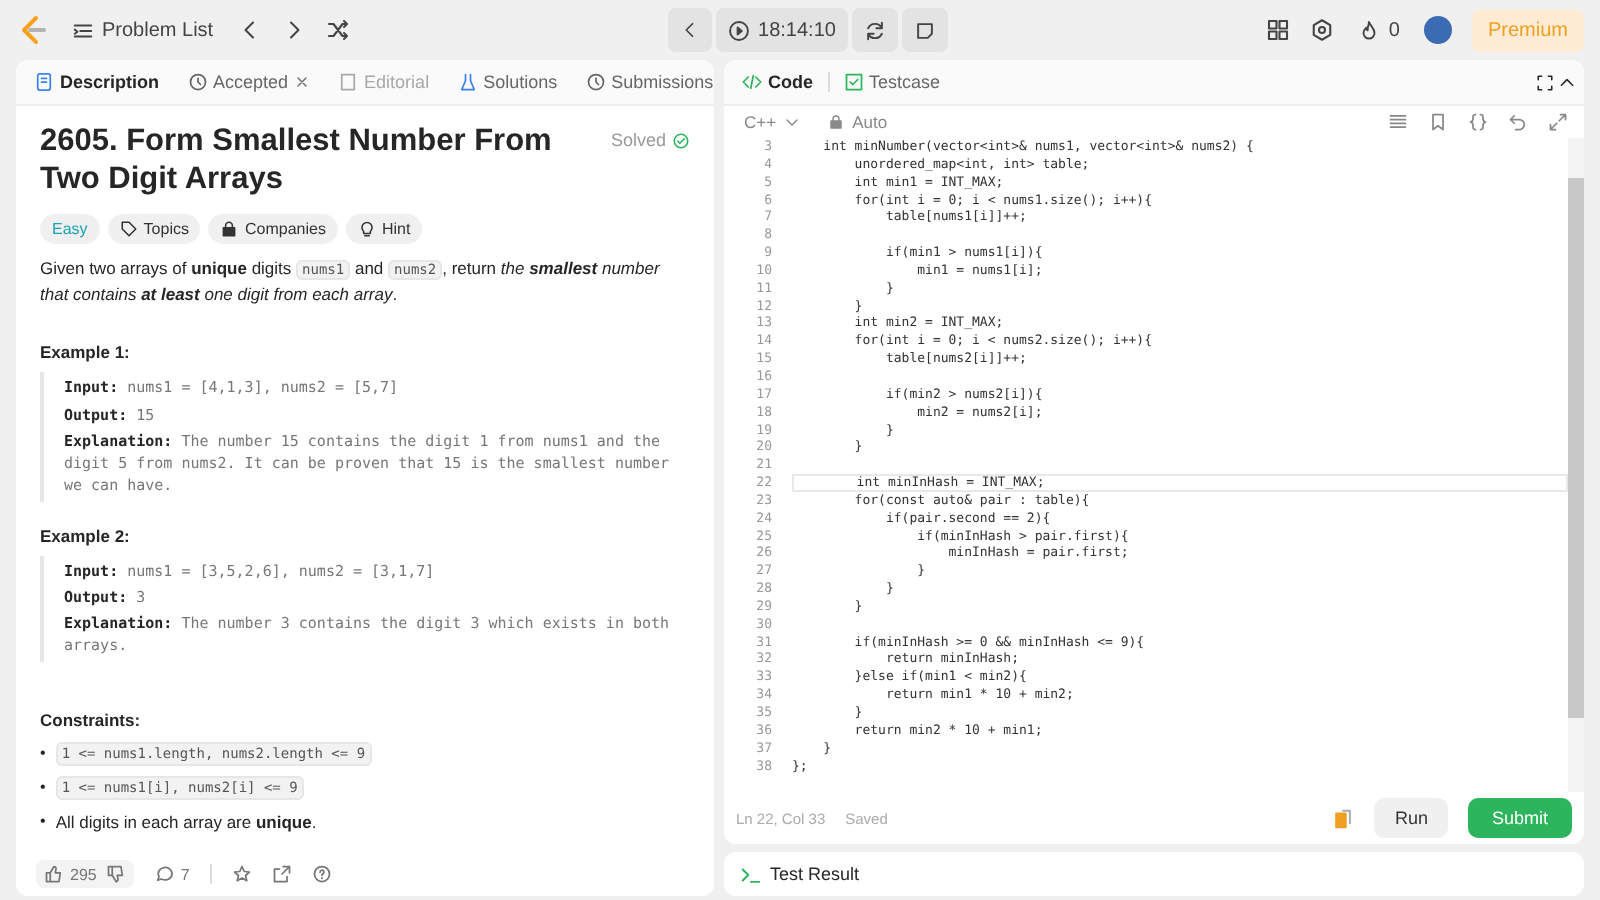  What do you see at coordinates (1322, 30) in the screenshot?
I see `settings-icon` at bounding box center [1322, 30].